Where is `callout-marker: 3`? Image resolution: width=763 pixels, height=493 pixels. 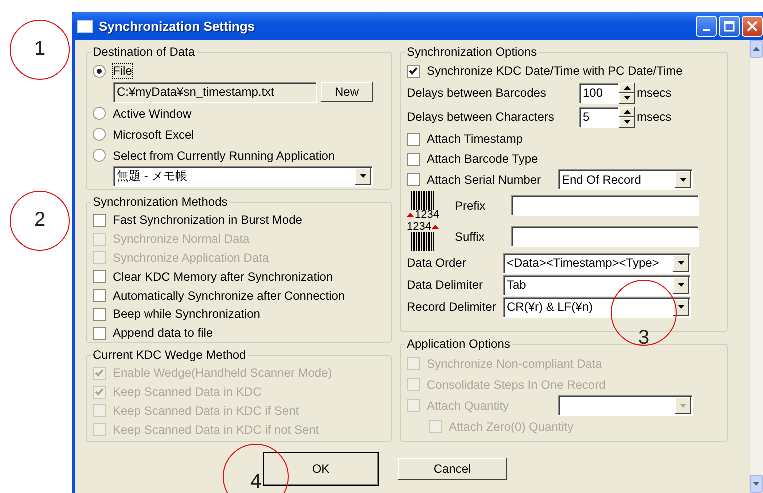 callout-marker: 3 is located at coordinates (644, 313).